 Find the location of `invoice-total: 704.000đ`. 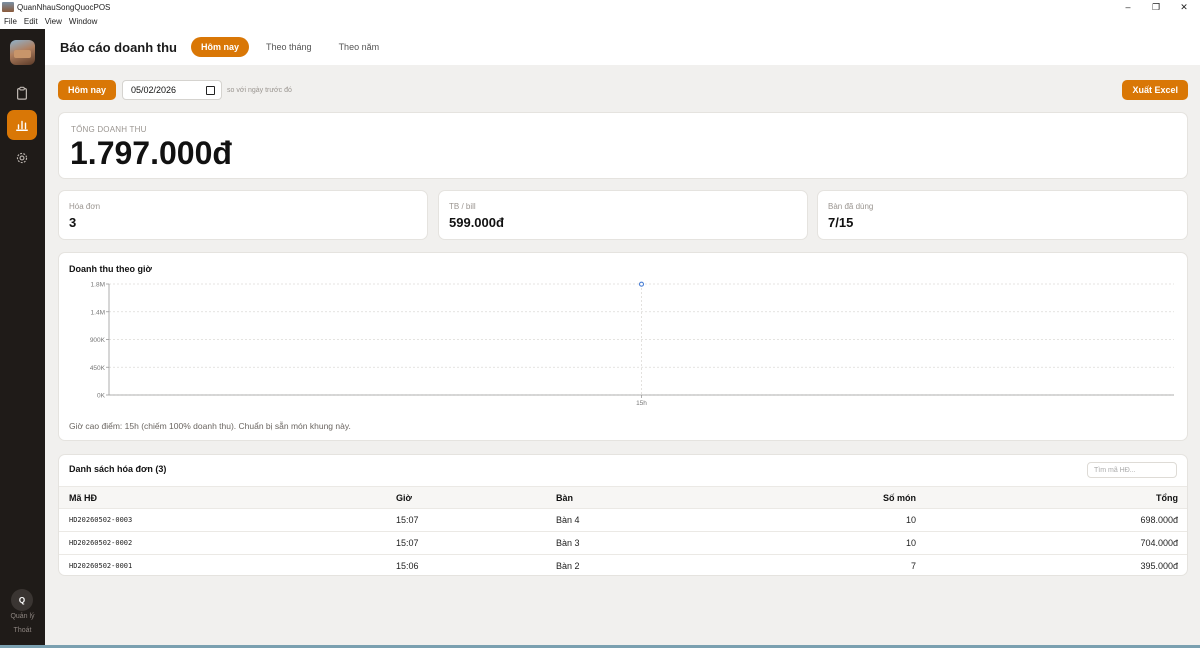

invoice-total: 704.000đ is located at coordinates (1056, 543).